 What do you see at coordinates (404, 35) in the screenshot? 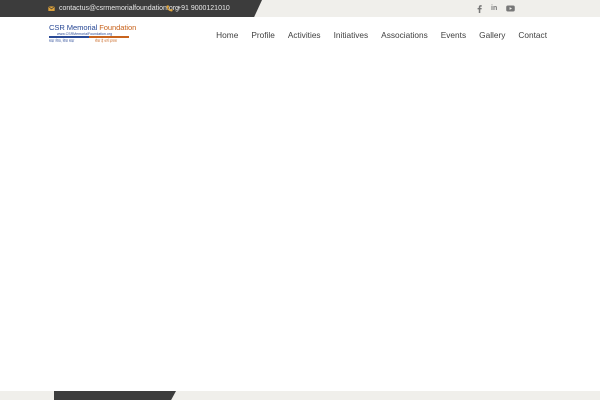
I see `nav-associations: Associations` at bounding box center [404, 35].